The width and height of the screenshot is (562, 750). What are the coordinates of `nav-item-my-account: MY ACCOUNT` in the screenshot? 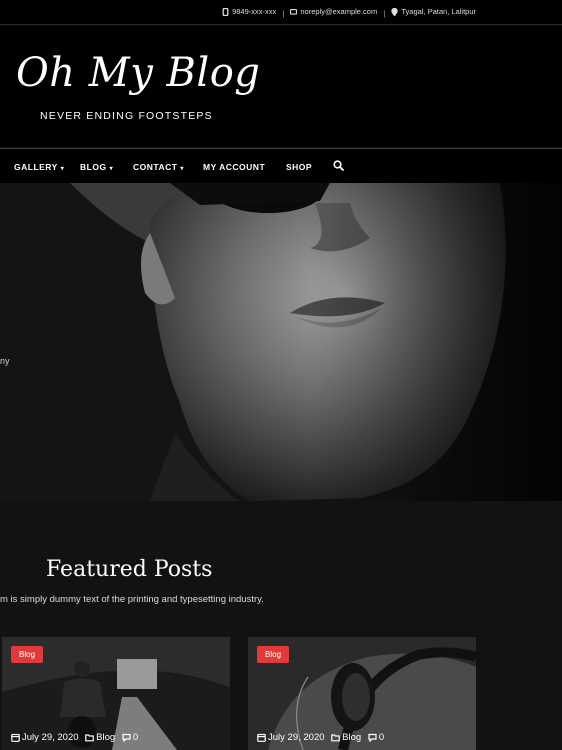 It's located at (234, 167).